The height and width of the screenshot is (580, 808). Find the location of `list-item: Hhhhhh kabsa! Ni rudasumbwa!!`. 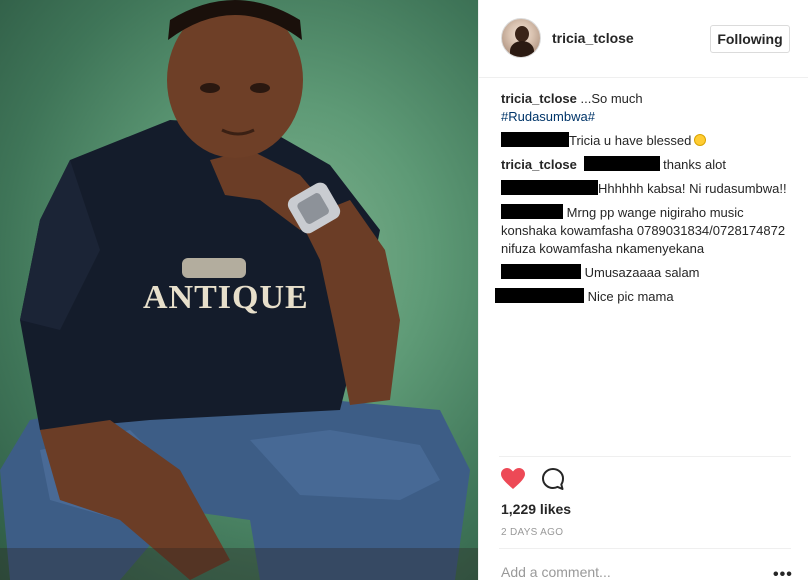

list-item: Hhhhhh kabsa! Ni rudasumbwa!! is located at coordinates (647, 189).